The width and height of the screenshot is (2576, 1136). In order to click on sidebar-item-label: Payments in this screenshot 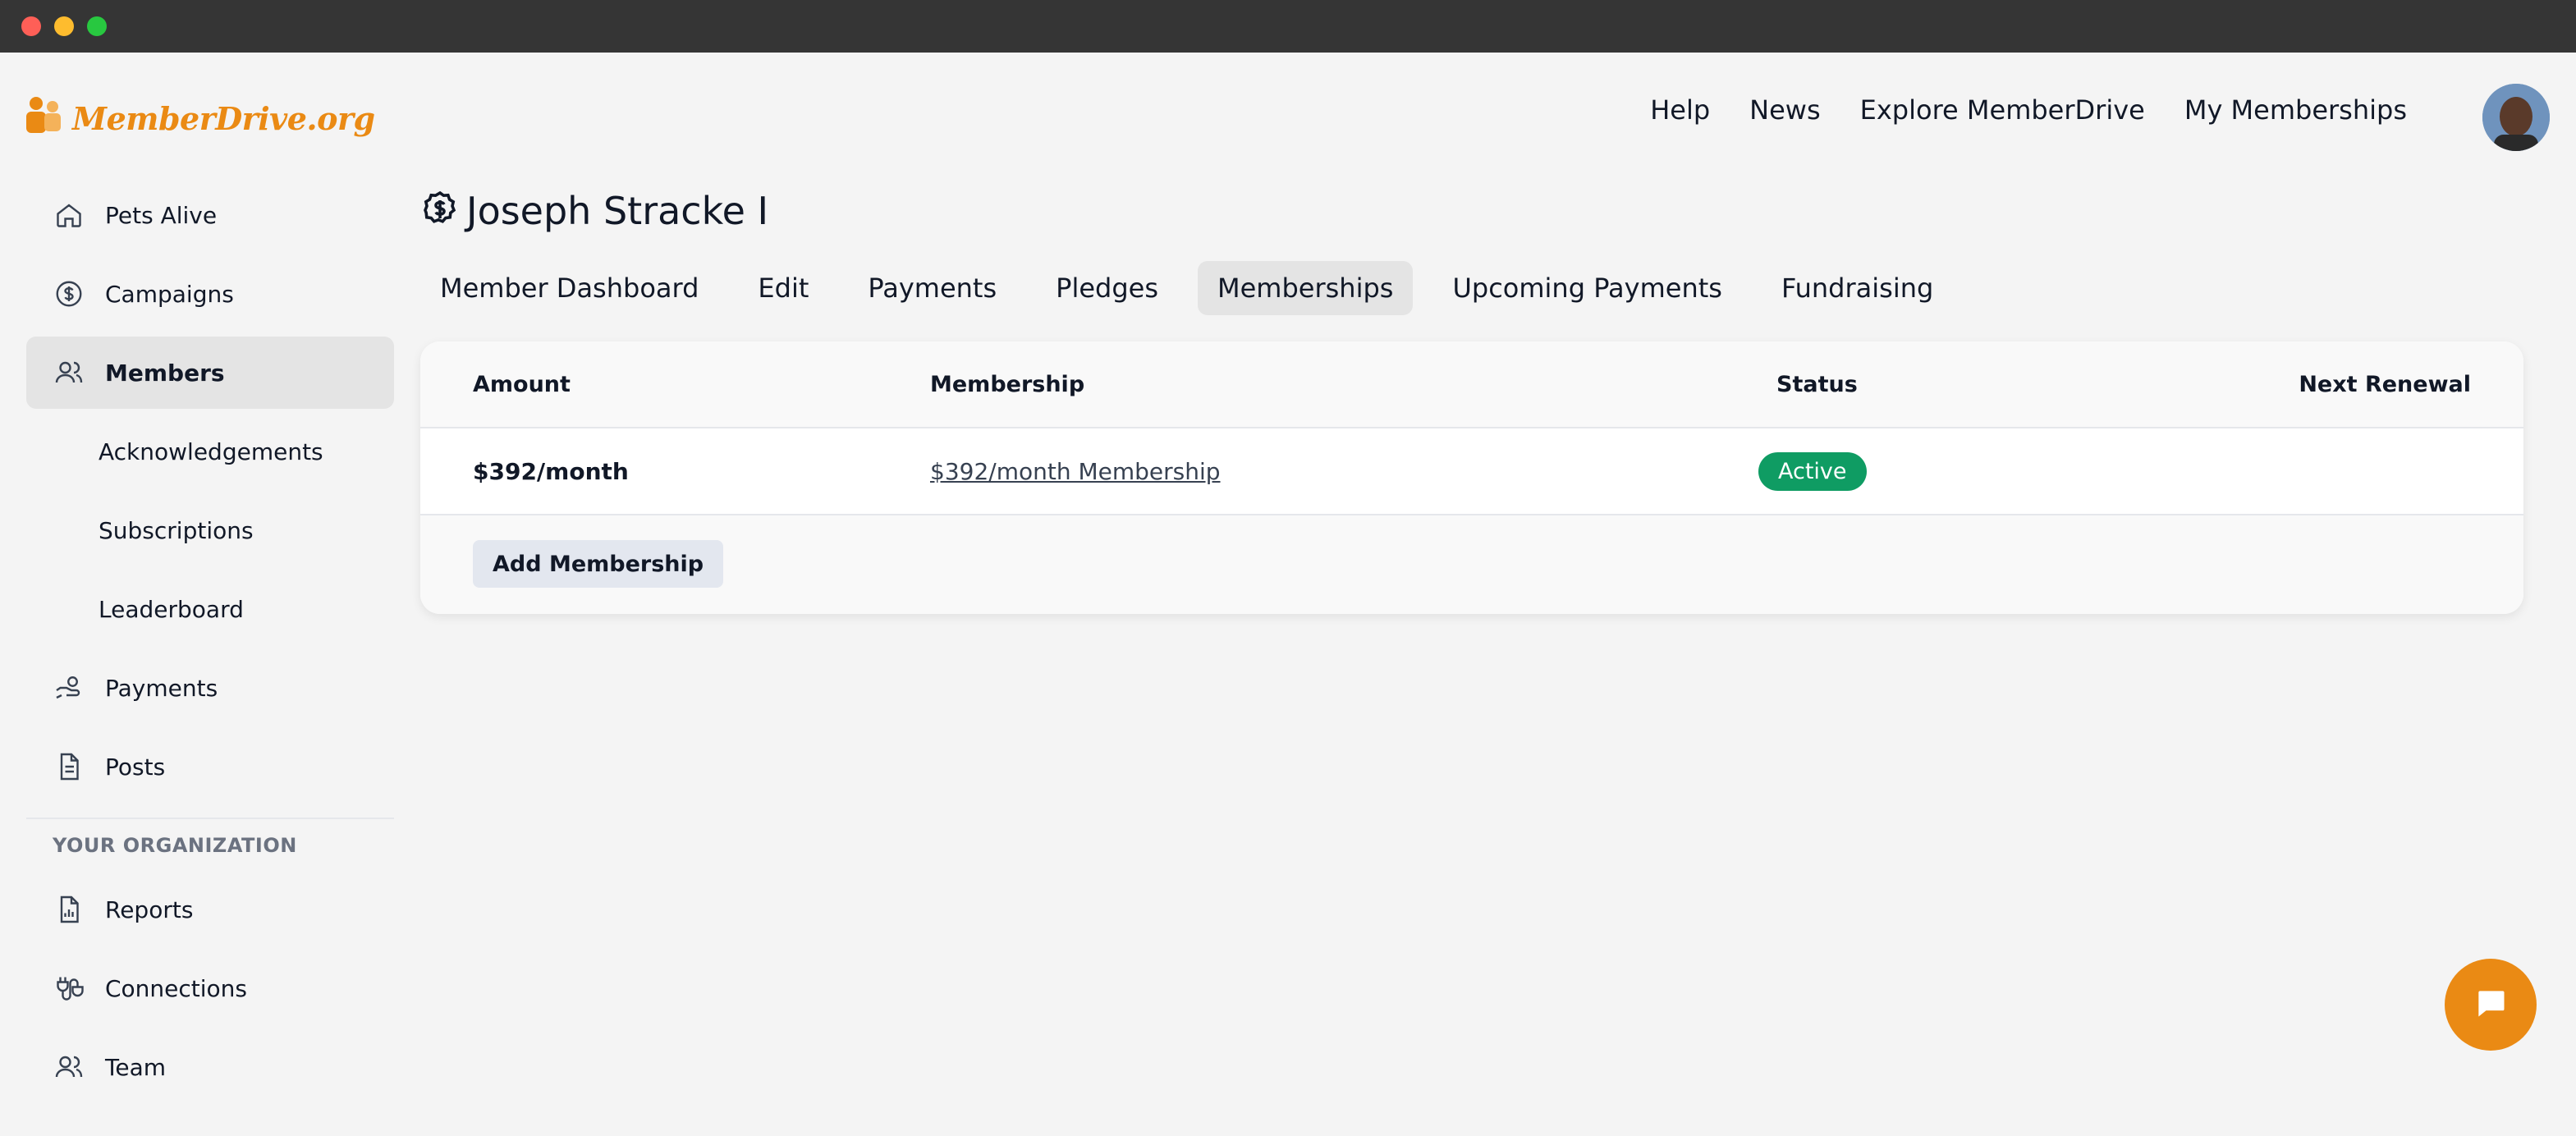, I will do `click(161, 688)`.